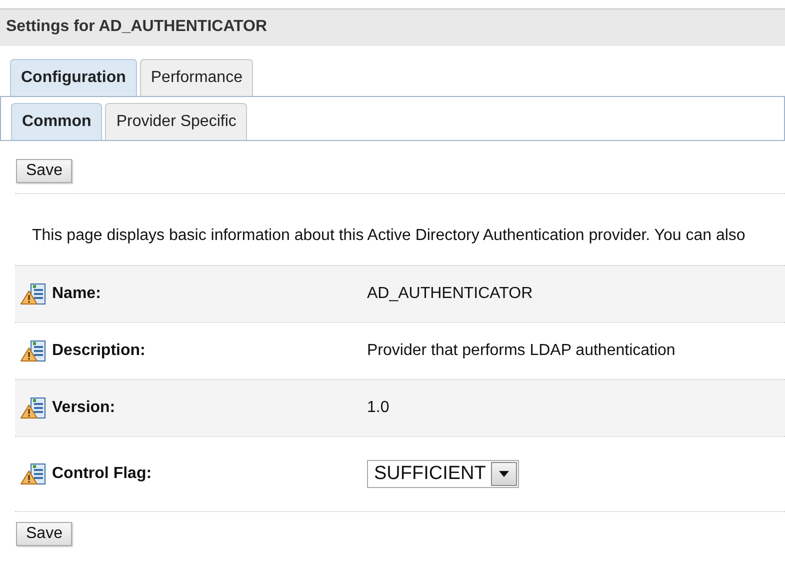  What do you see at coordinates (443, 474) in the screenshot?
I see `control-flag-dropdown: SUFFICIENT` at bounding box center [443, 474].